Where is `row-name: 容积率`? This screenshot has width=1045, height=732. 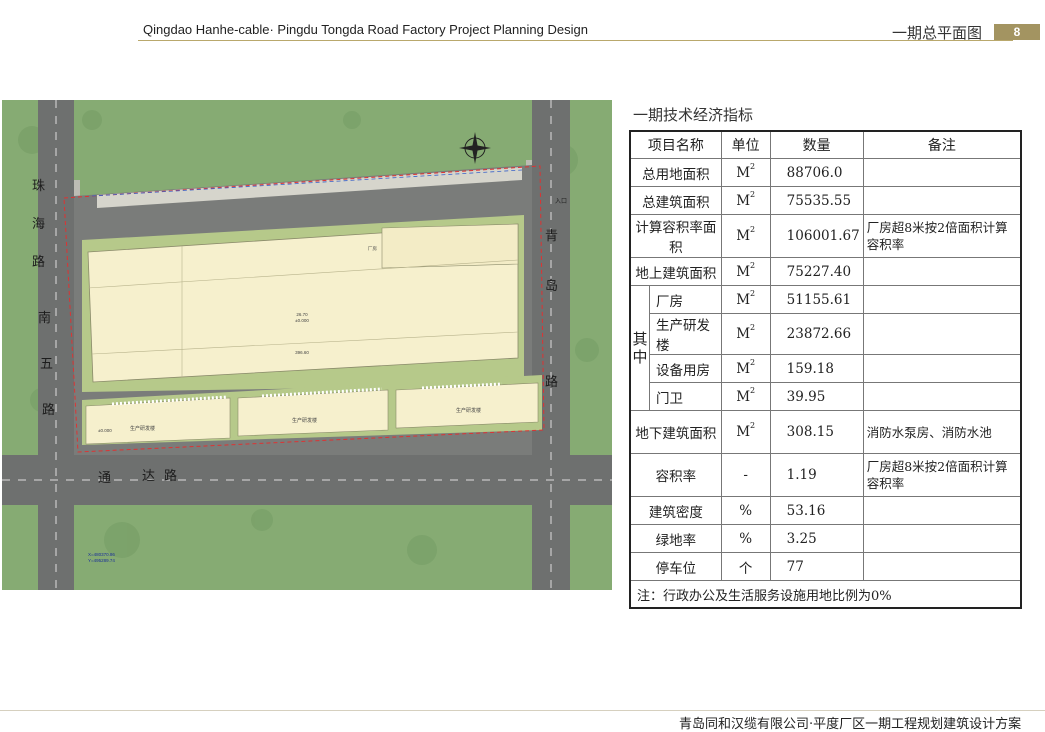
row-name: 容积率 is located at coordinates (675, 475).